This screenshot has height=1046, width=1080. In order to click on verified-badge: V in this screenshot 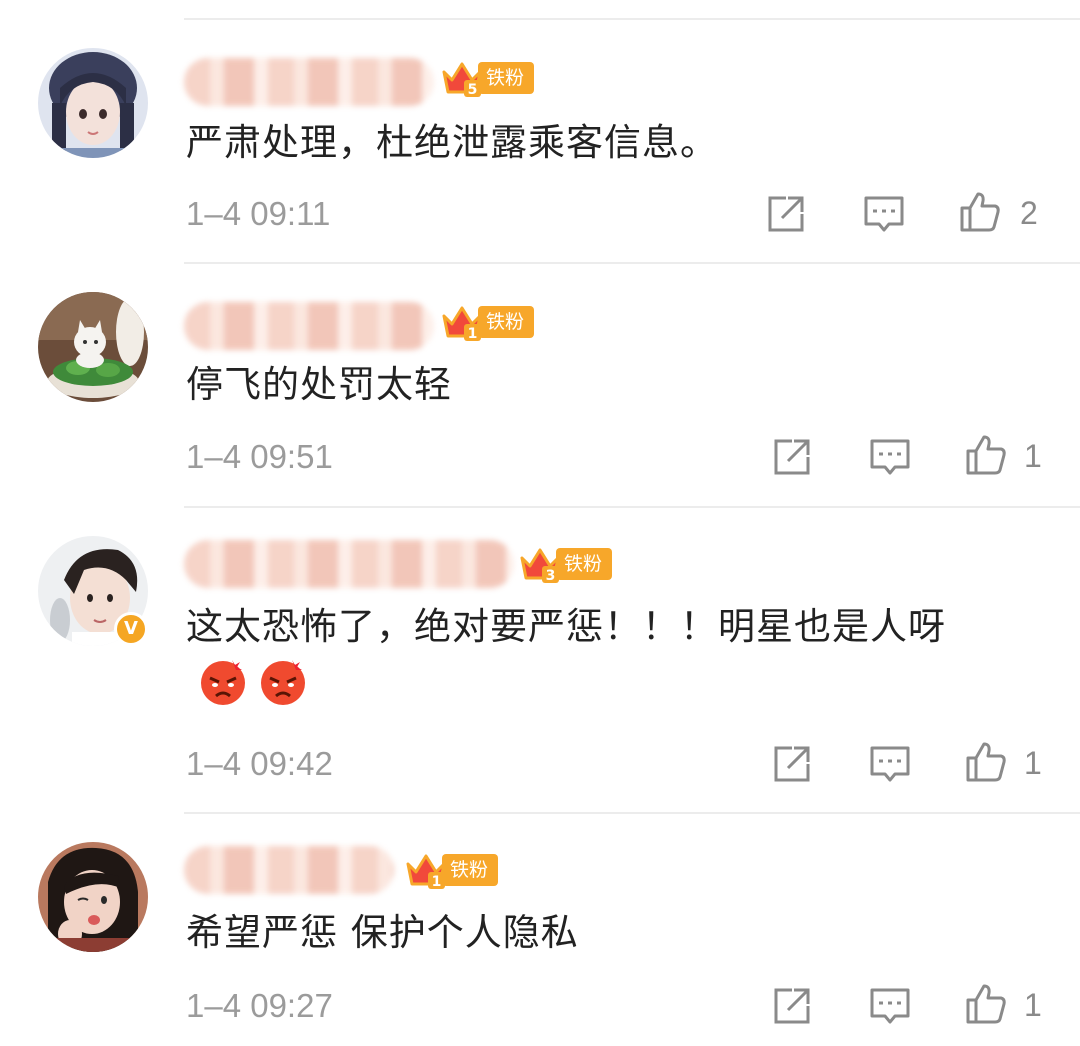, I will do `click(131, 629)`.